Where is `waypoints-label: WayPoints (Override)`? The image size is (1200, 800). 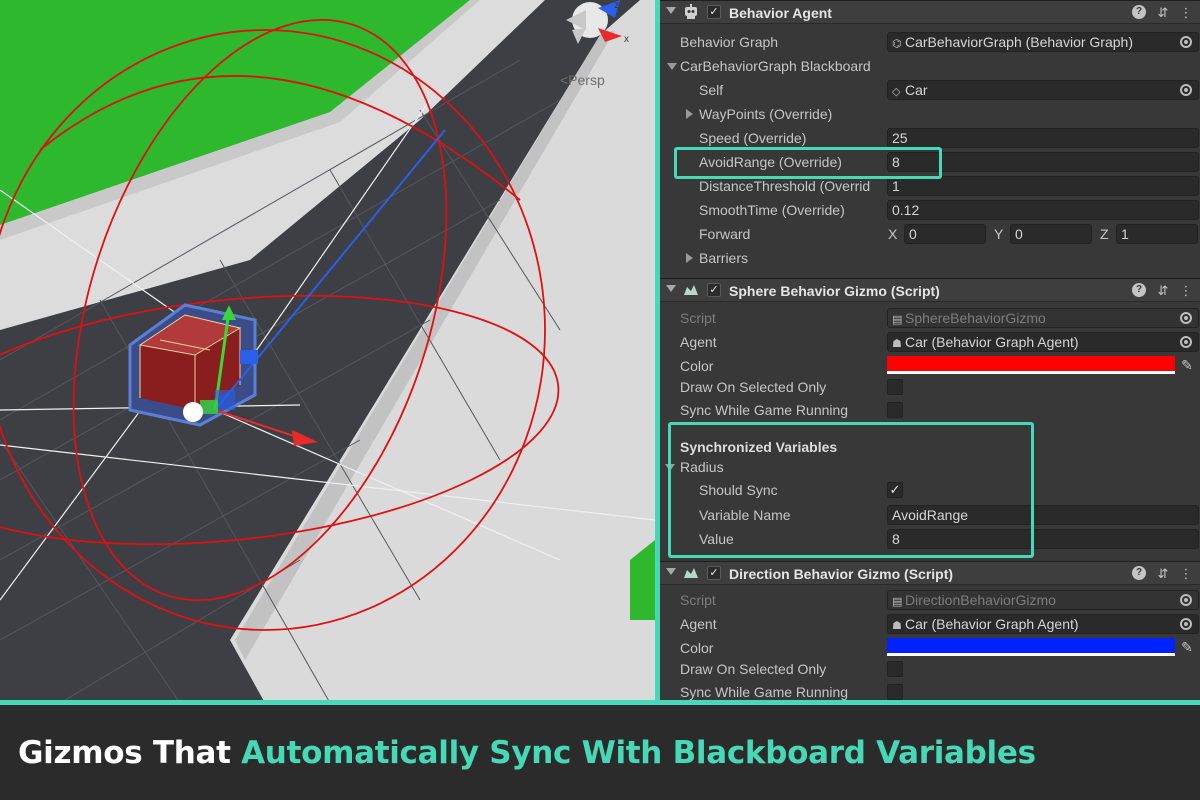 waypoints-label: WayPoints (Override) is located at coordinates (765, 114).